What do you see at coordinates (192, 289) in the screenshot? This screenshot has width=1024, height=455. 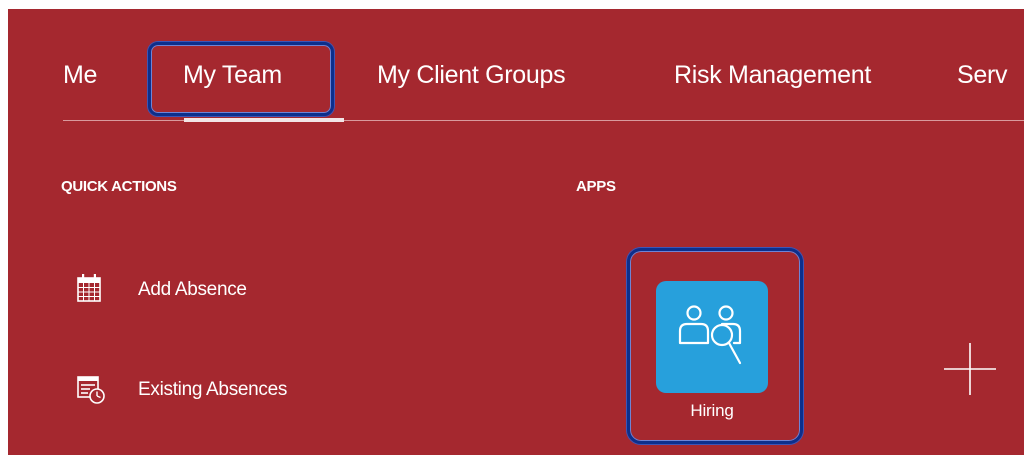 I see `quick-action-label: Add Absence` at bounding box center [192, 289].